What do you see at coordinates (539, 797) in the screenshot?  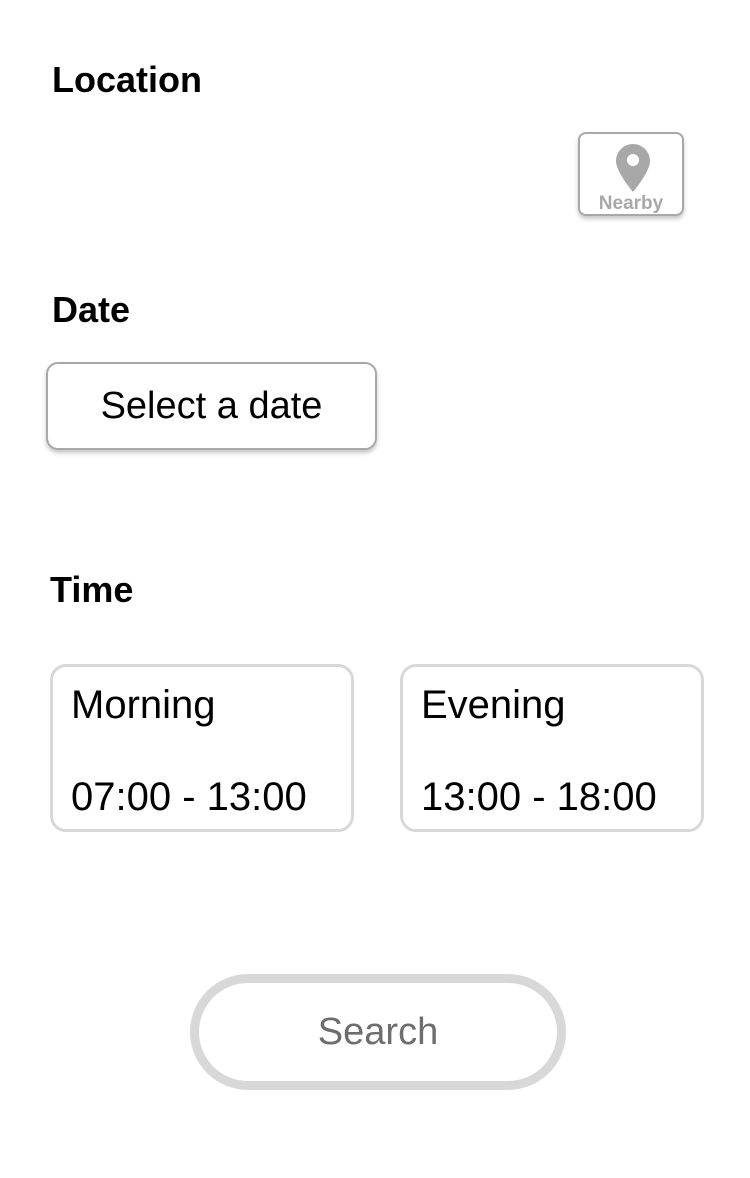 I see `time-slot-range: 13:00 - 18:00` at bounding box center [539, 797].